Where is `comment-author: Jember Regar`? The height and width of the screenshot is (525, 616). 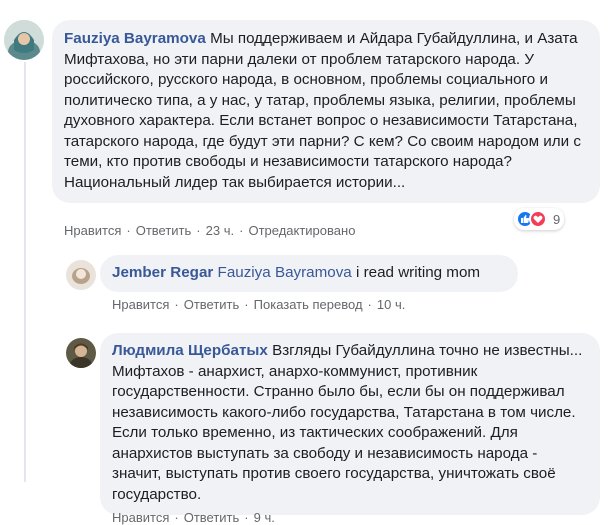 comment-author: Jember Regar is located at coordinates (162, 272).